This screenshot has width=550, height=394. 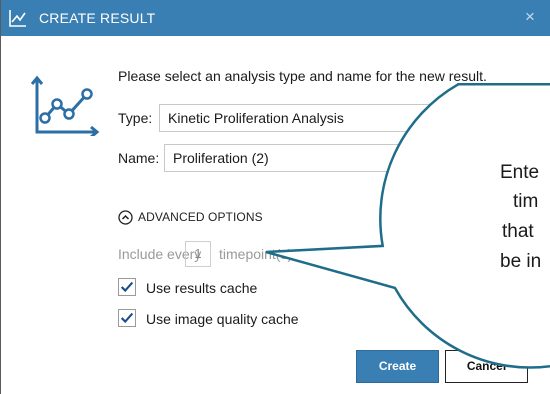 What do you see at coordinates (520, 172) in the screenshot?
I see `callout-line-1: Ente` at bounding box center [520, 172].